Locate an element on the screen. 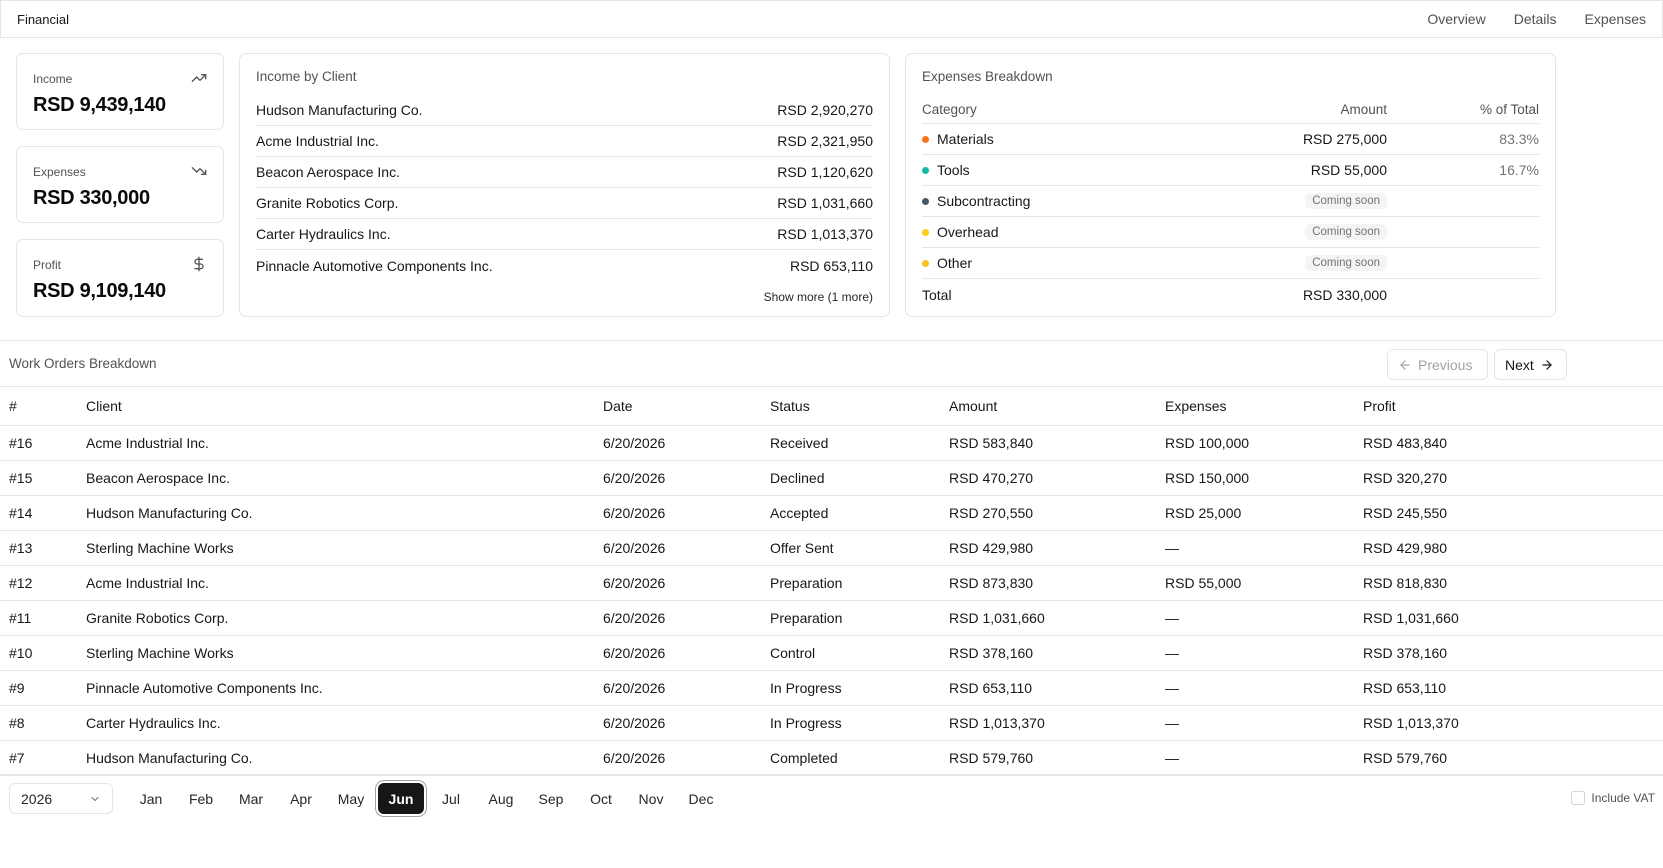  order-status: Completed is located at coordinates (859, 758).